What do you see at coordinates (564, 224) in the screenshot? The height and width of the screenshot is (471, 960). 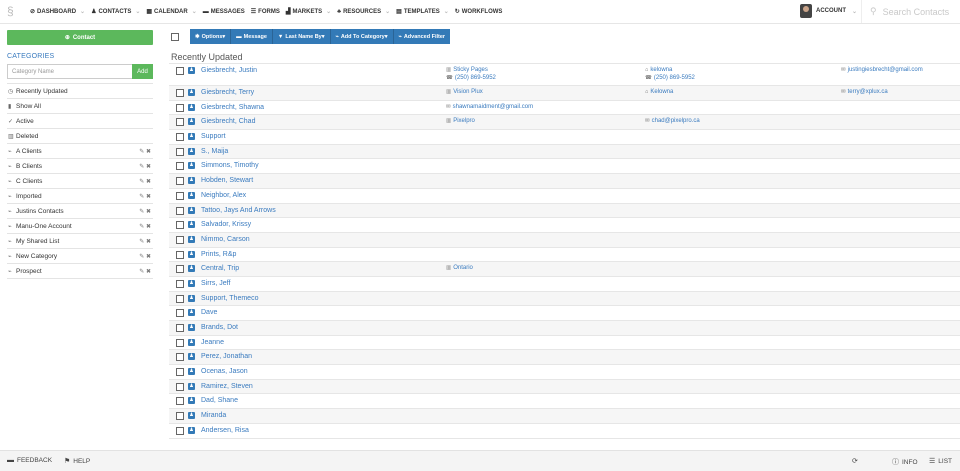 I see `table-row: ♟ Salvador, Krissy` at bounding box center [564, 224].